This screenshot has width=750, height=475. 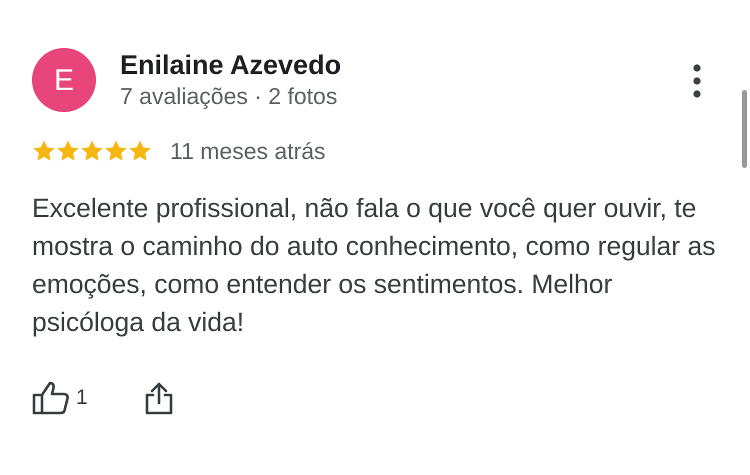 What do you see at coordinates (697, 81) in the screenshot?
I see `more-options-icon` at bounding box center [697, 81].